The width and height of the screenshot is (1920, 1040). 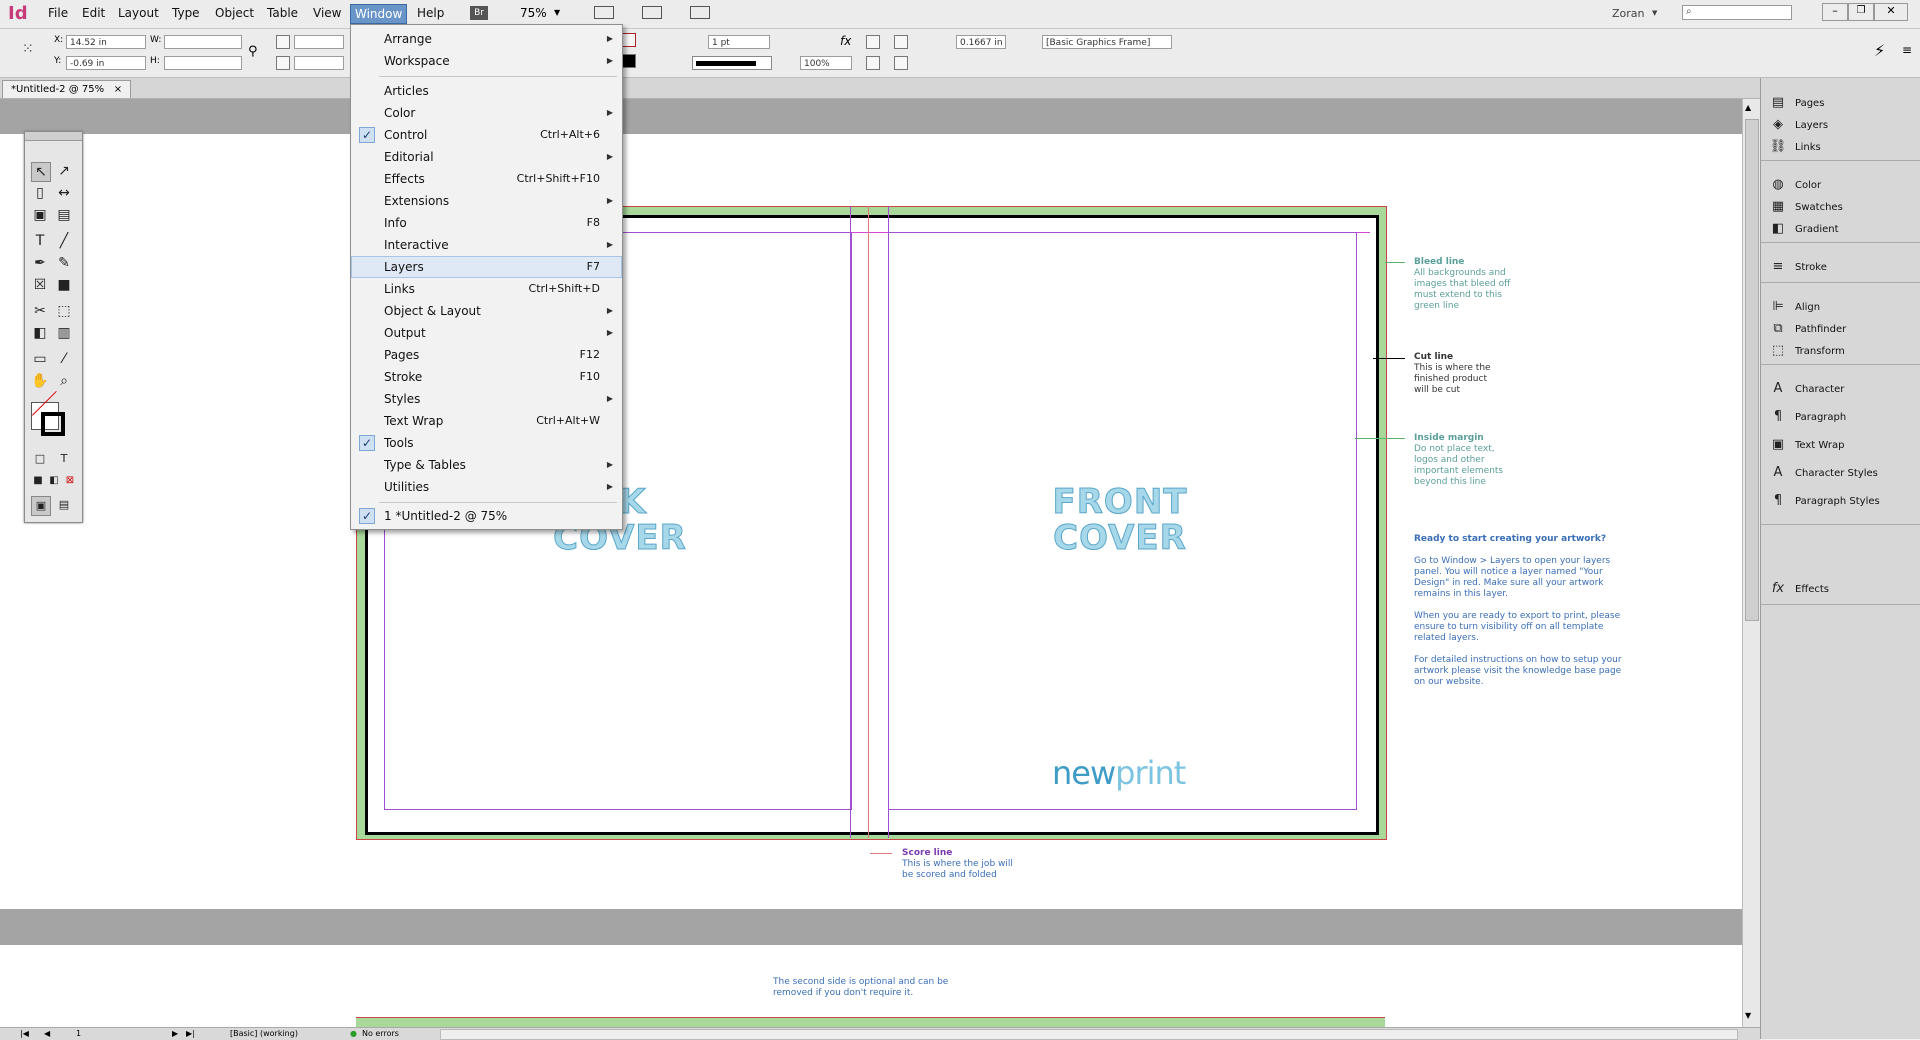 I want to click on zoom-level: 75%, so click(x=533, y=13).